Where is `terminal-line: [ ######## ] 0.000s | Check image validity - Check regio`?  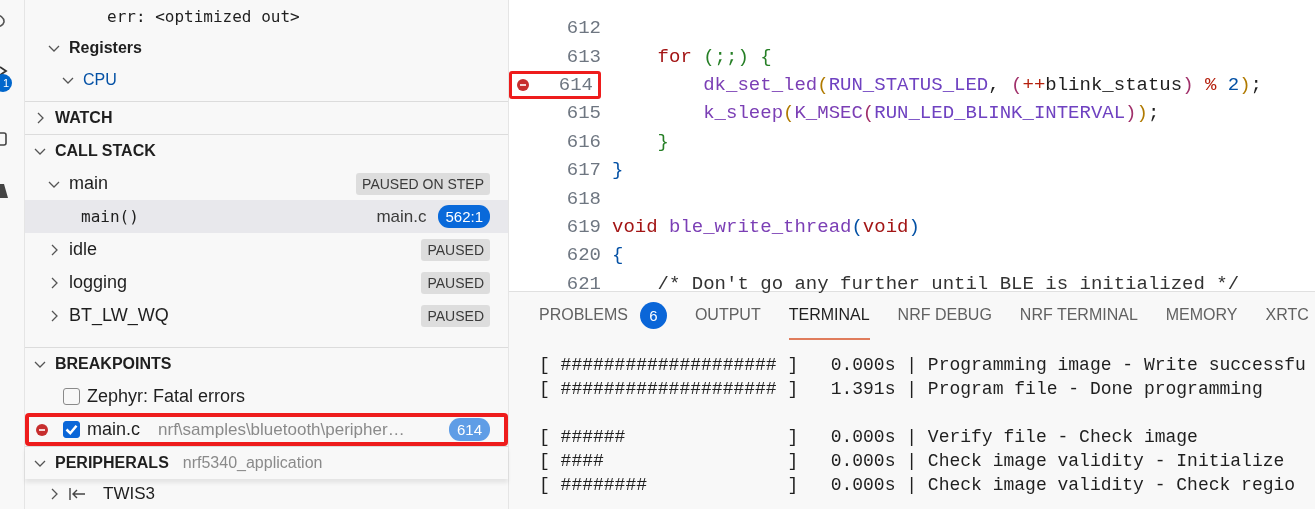
terminal-line: [ ######## ] 0.000s | Check image validity - Check regio is located at coordinates (918, 485).